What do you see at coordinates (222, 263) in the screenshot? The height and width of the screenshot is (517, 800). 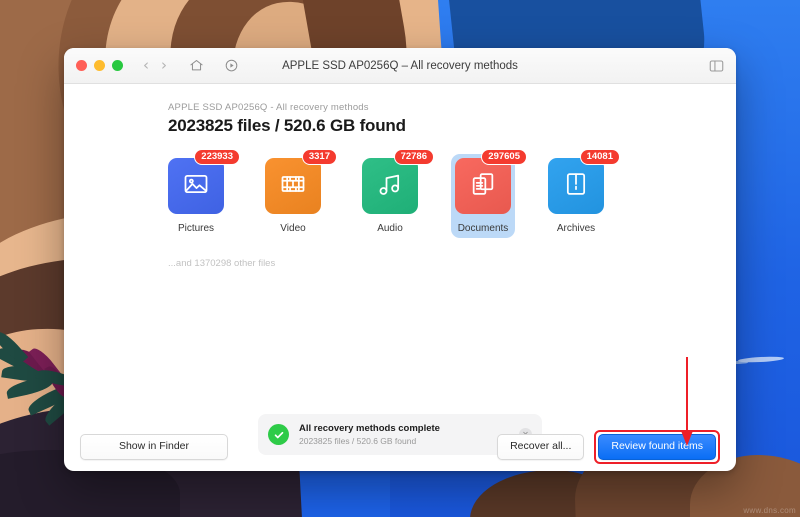 I see `other-files-text: ...and 1370298 other files` at bounding box center [222, 263].